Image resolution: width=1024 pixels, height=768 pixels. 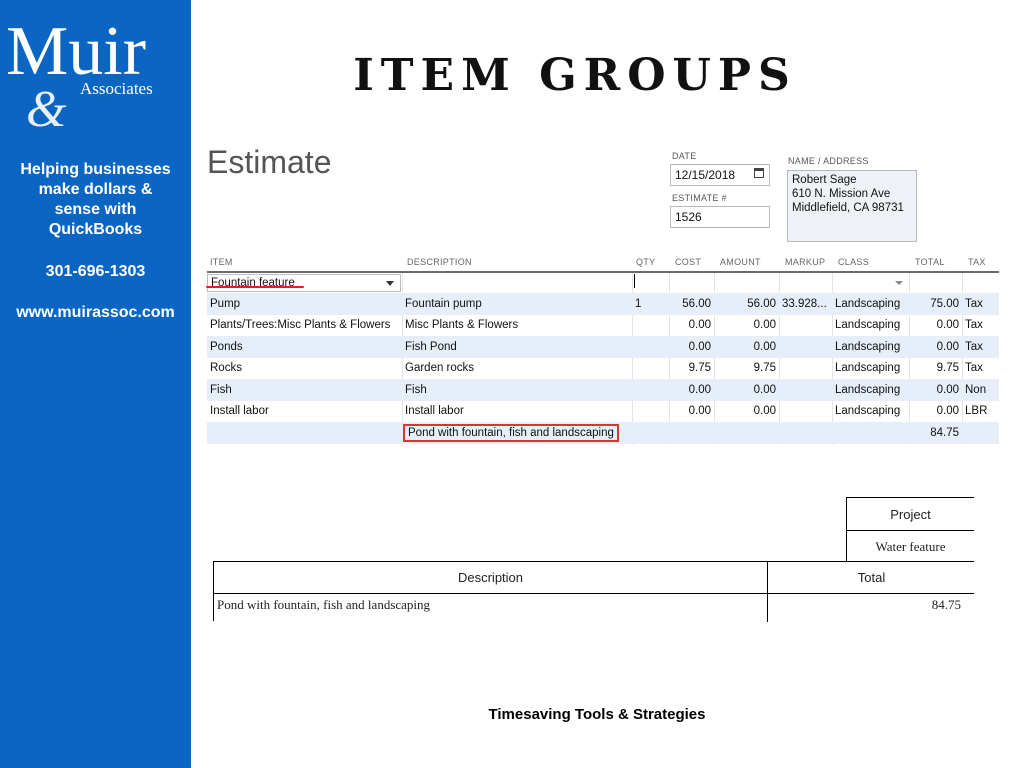 I want to click on table-row: Ponds Fish Pond 0.00 0.00 Landscaping 0.00 Tax, so click(x=603, y=347).